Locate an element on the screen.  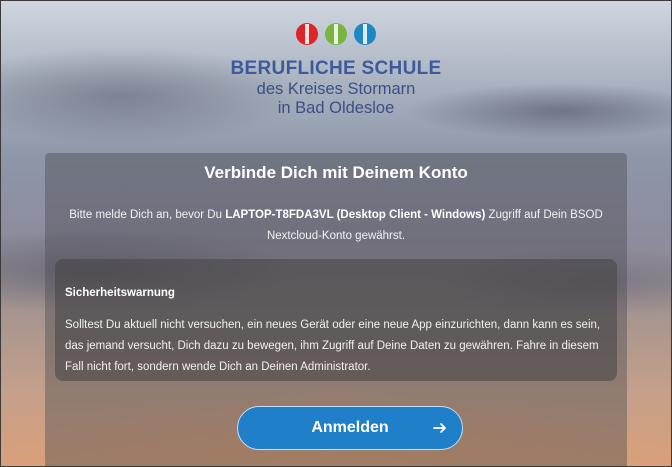
warning-title: Sicherheitswarnung is located at coordinates (120, 293).